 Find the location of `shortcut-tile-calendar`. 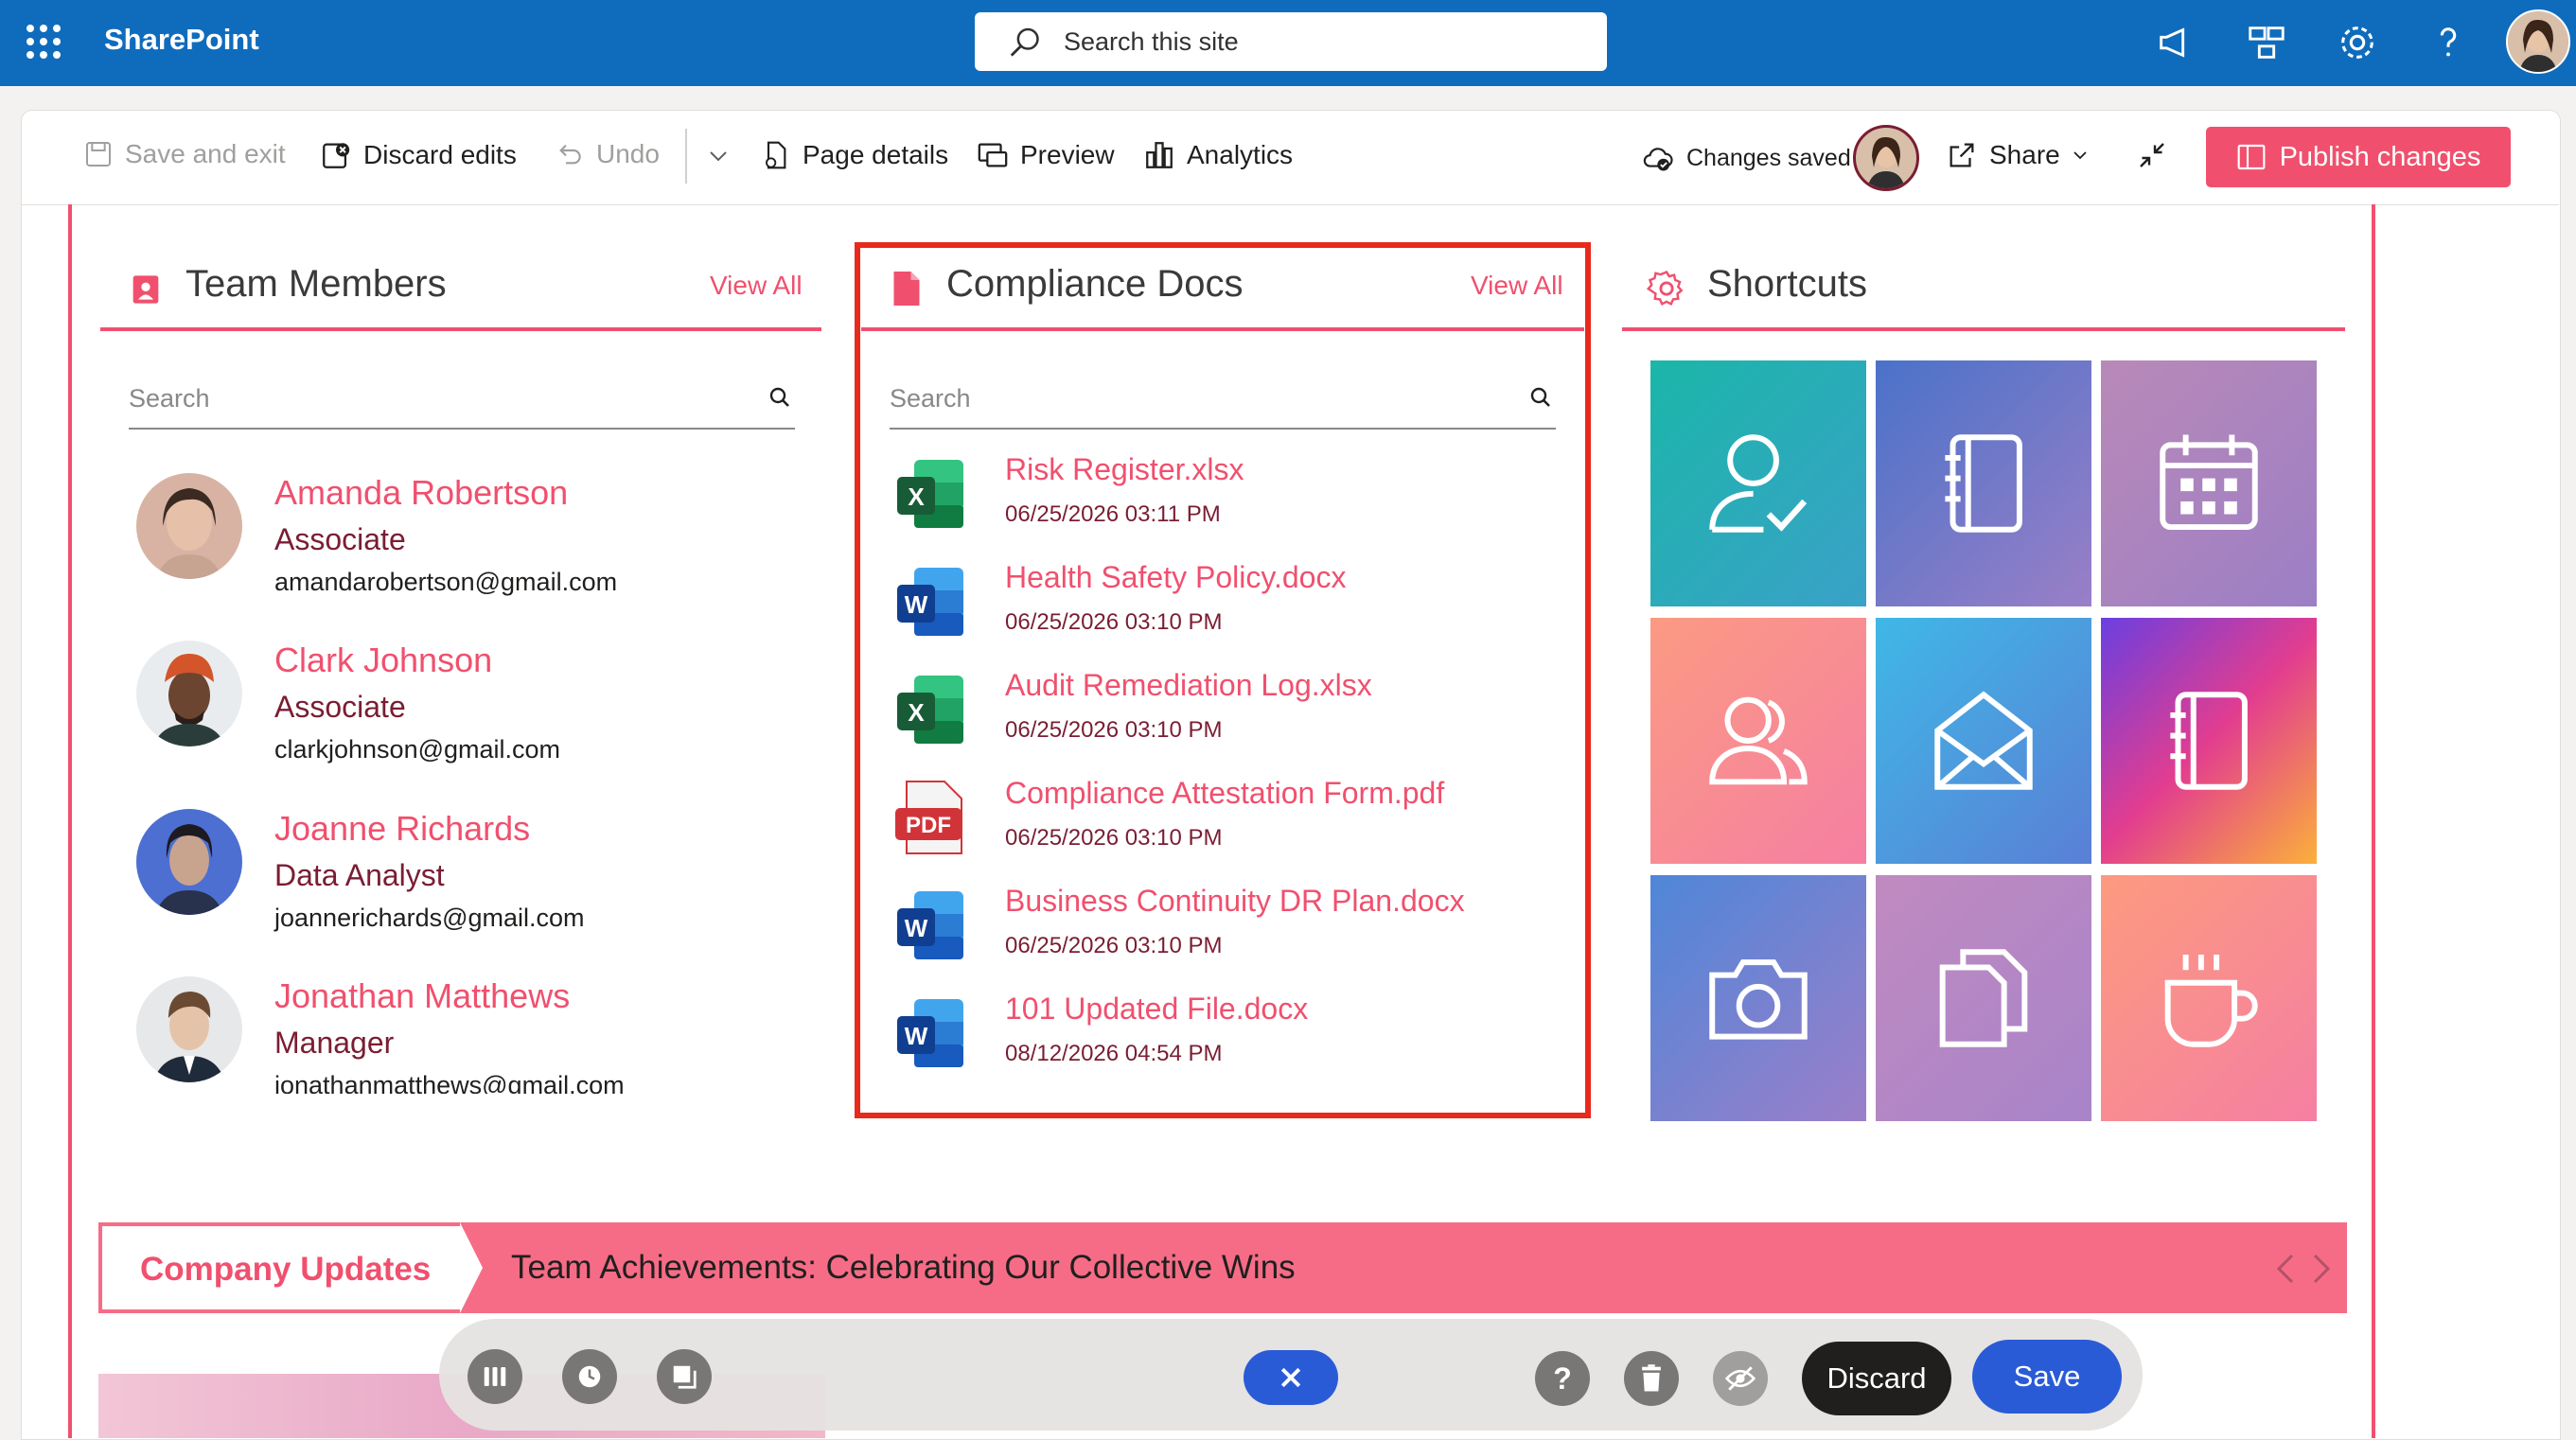

shortcut-tile-calendar is located at coordinates (2209, 483).